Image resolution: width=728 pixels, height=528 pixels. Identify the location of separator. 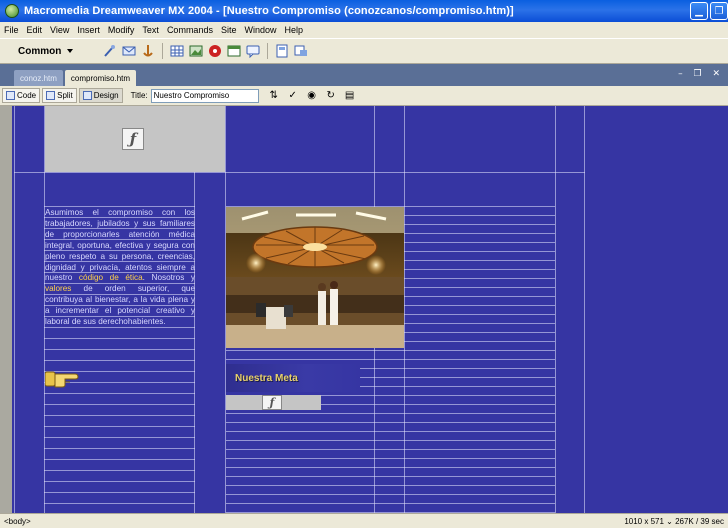
(267, 51).